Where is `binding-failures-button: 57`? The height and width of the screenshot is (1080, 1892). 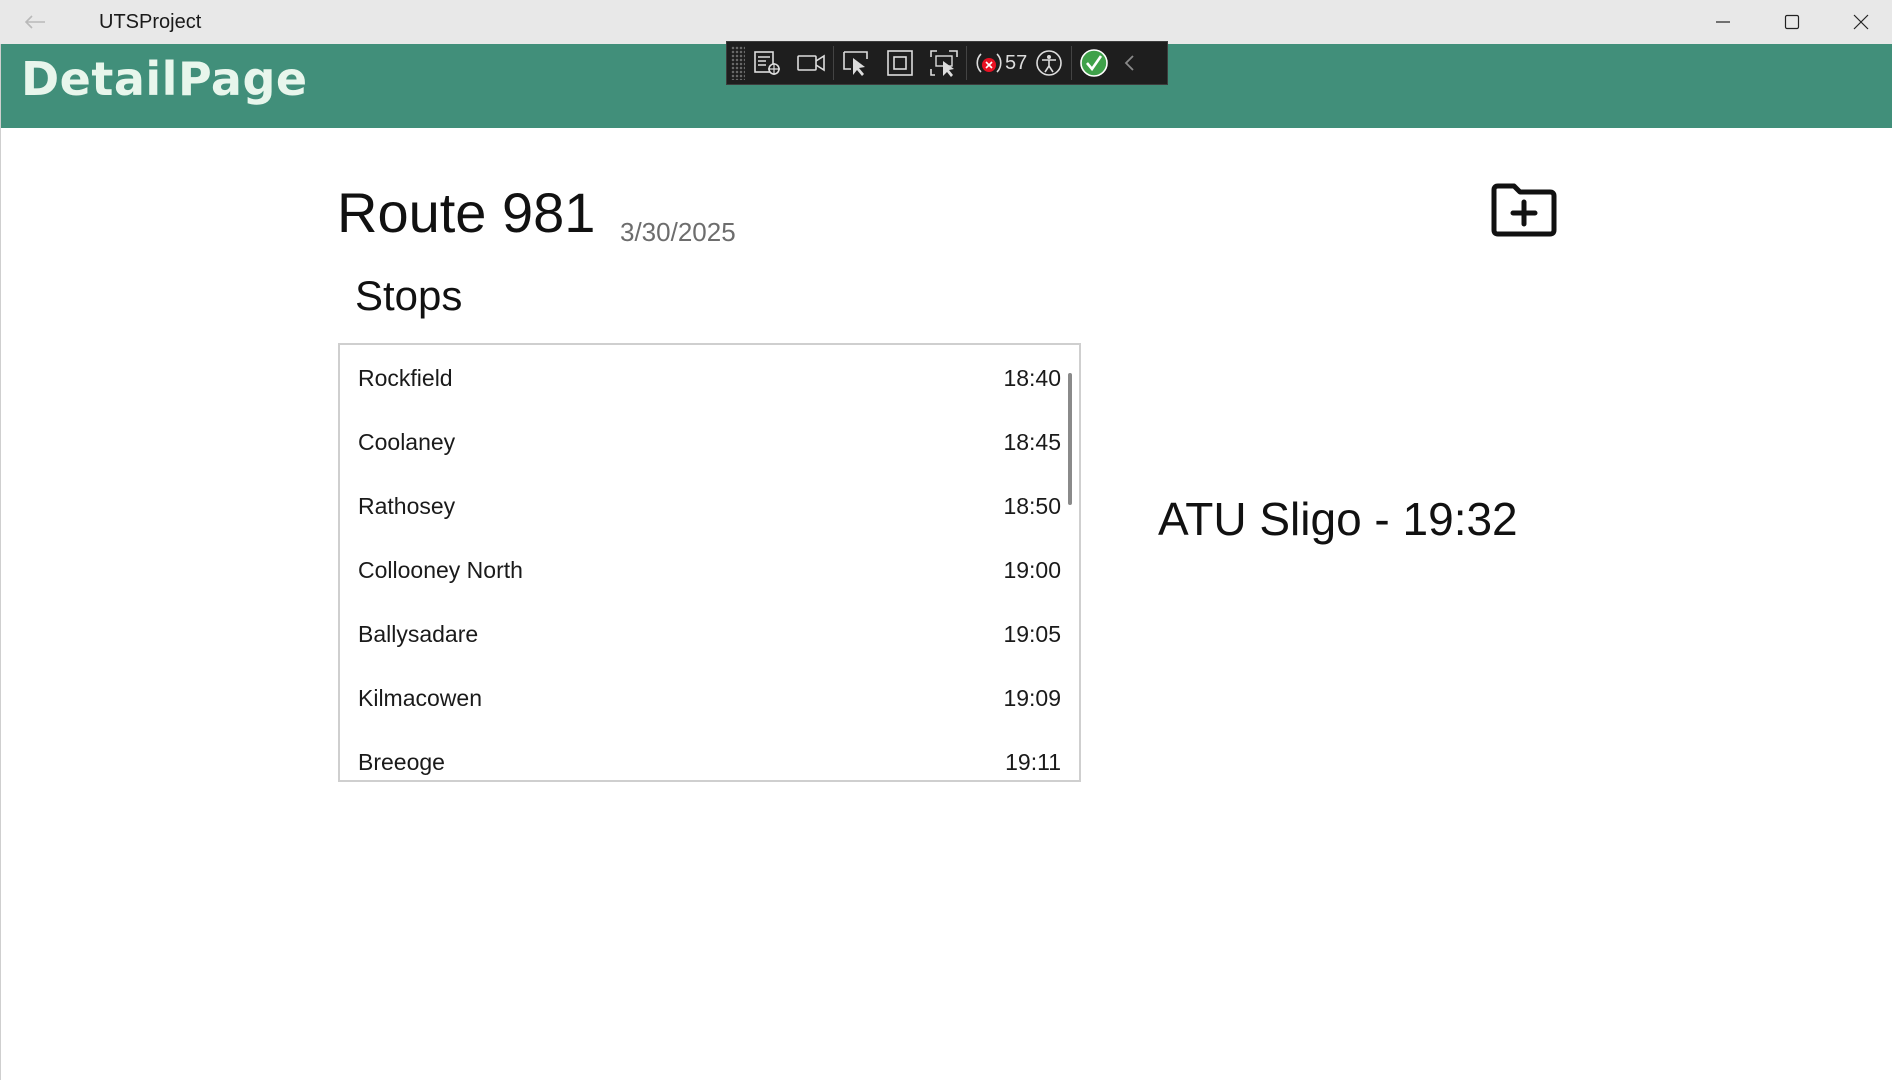 binding-failures-button: 57 is located at coordinates (997, 63).